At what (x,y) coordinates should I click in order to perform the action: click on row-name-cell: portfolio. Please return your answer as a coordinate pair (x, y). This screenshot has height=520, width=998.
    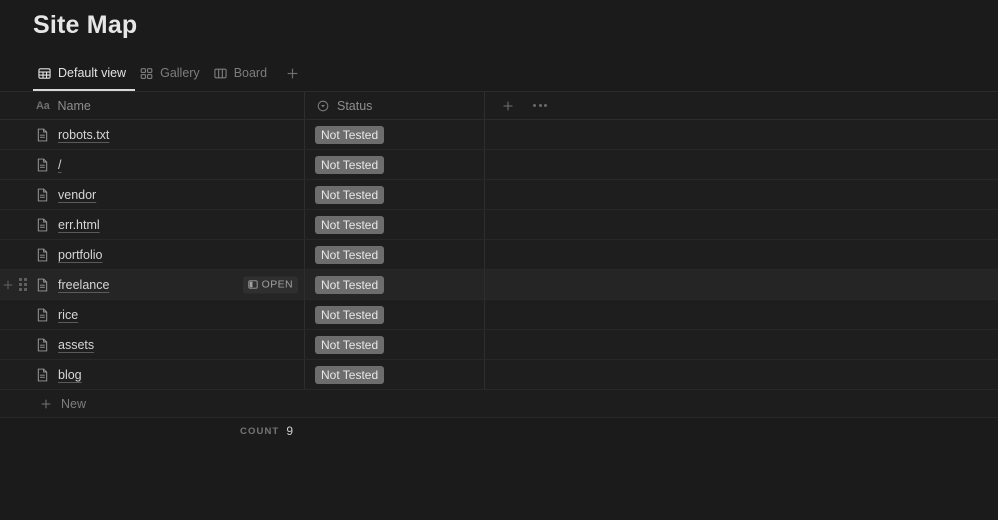
    Looking at the image, I should click on (169, 254).